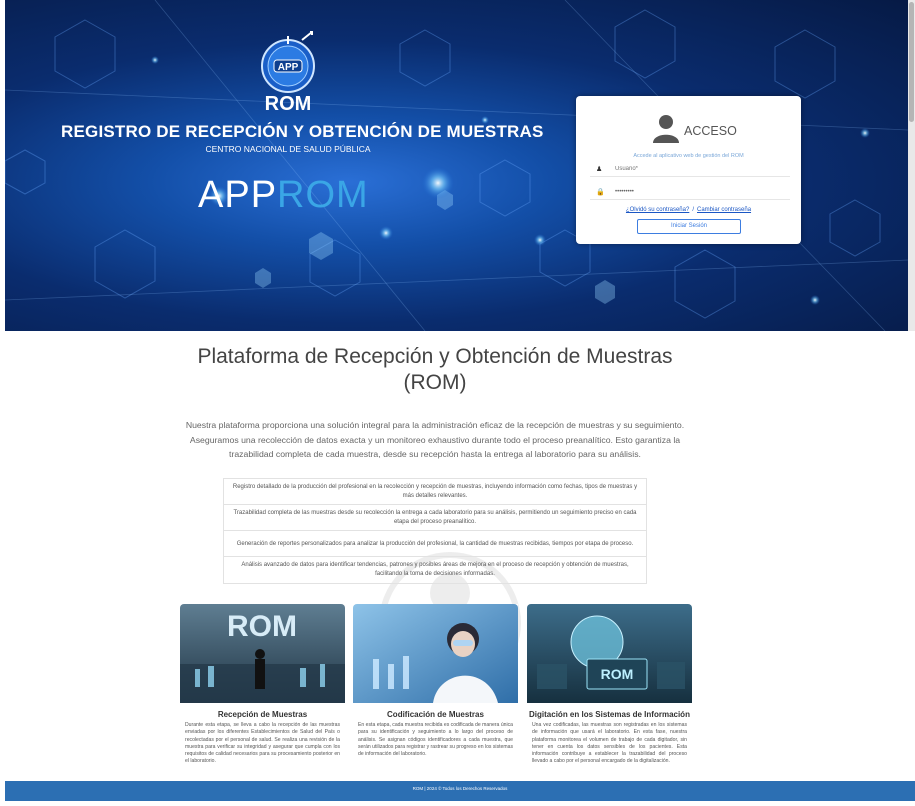  I want to click on login-button: Iniciar Sesión, so click(689, 226).